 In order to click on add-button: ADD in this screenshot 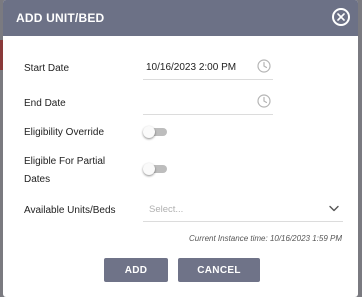, I will do `click(136, 270)`.